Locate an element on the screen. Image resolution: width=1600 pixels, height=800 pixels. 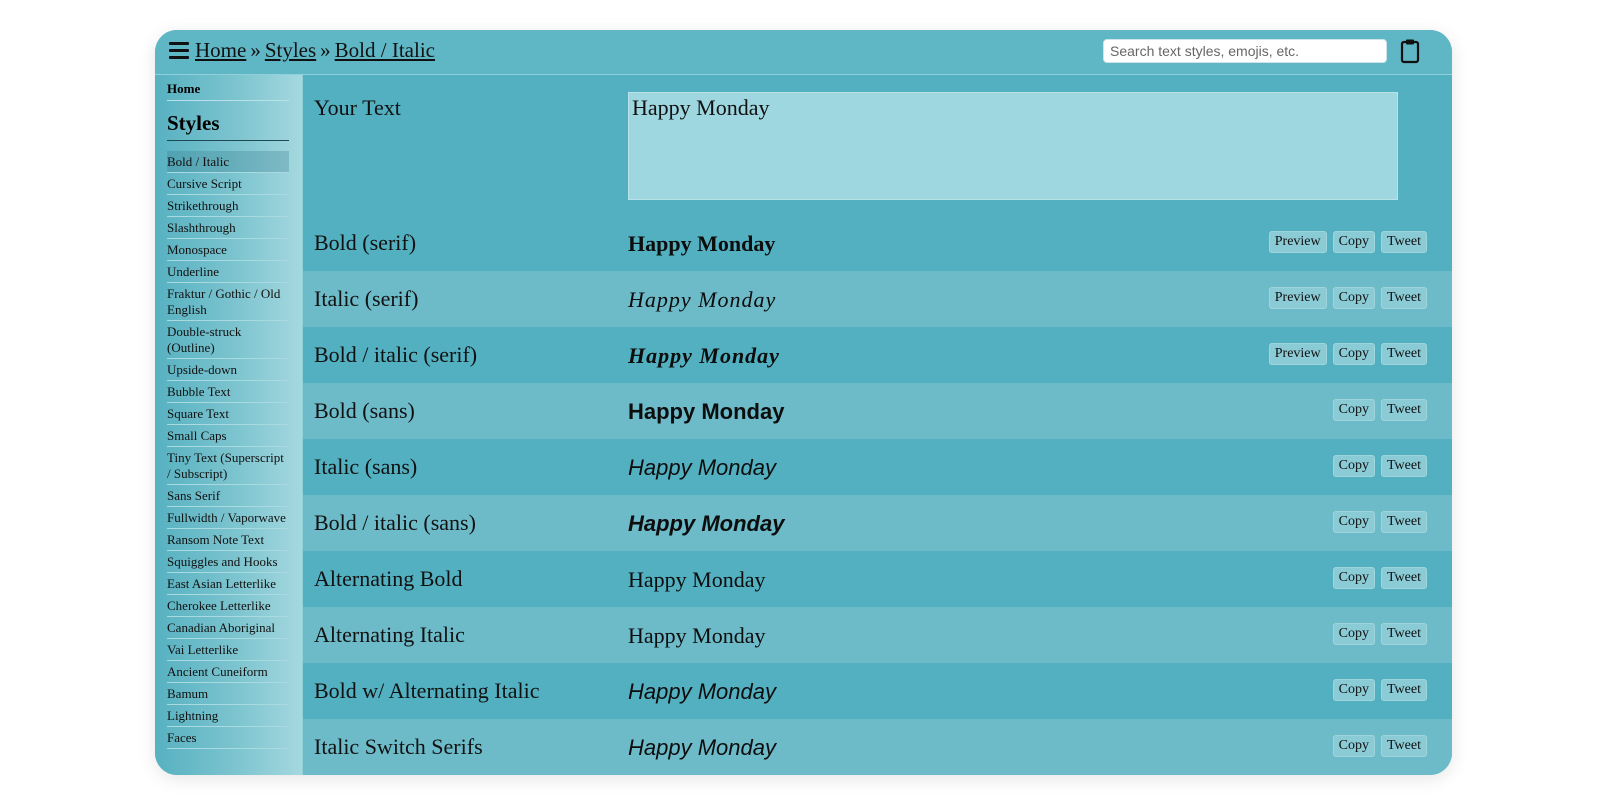
sidebar-item: Bold / Italic is located at coordinates (228, 162).